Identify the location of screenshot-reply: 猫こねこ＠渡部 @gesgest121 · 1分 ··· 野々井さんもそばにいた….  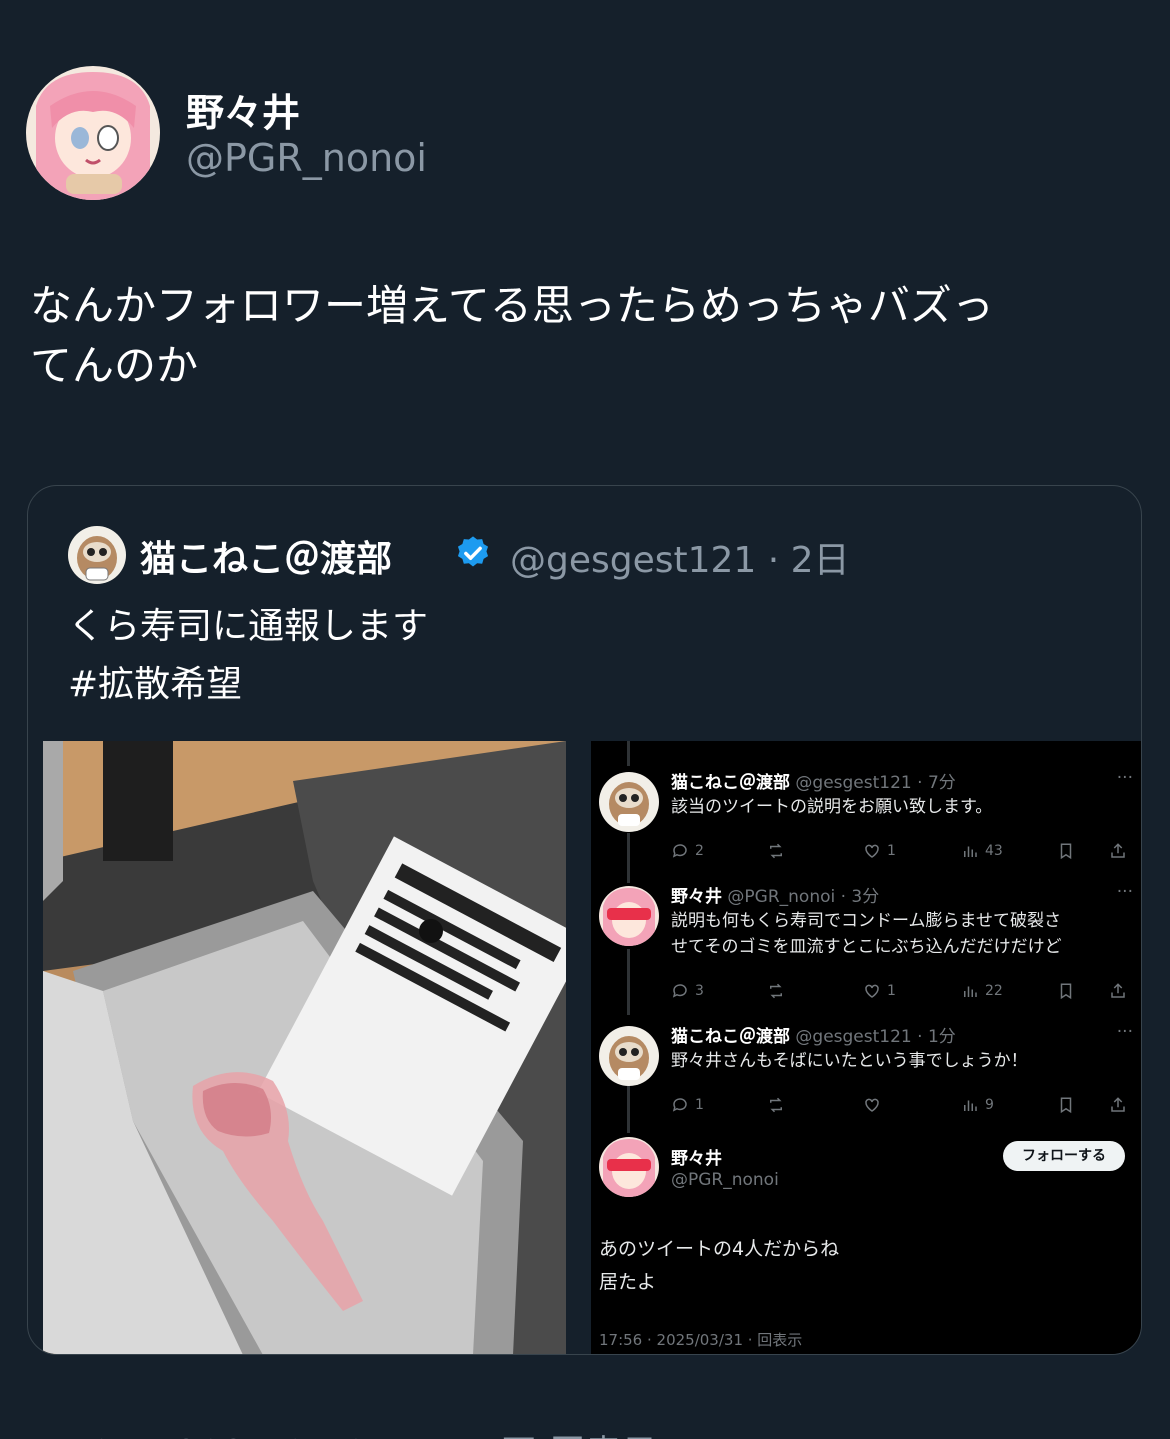
(866, 1077).